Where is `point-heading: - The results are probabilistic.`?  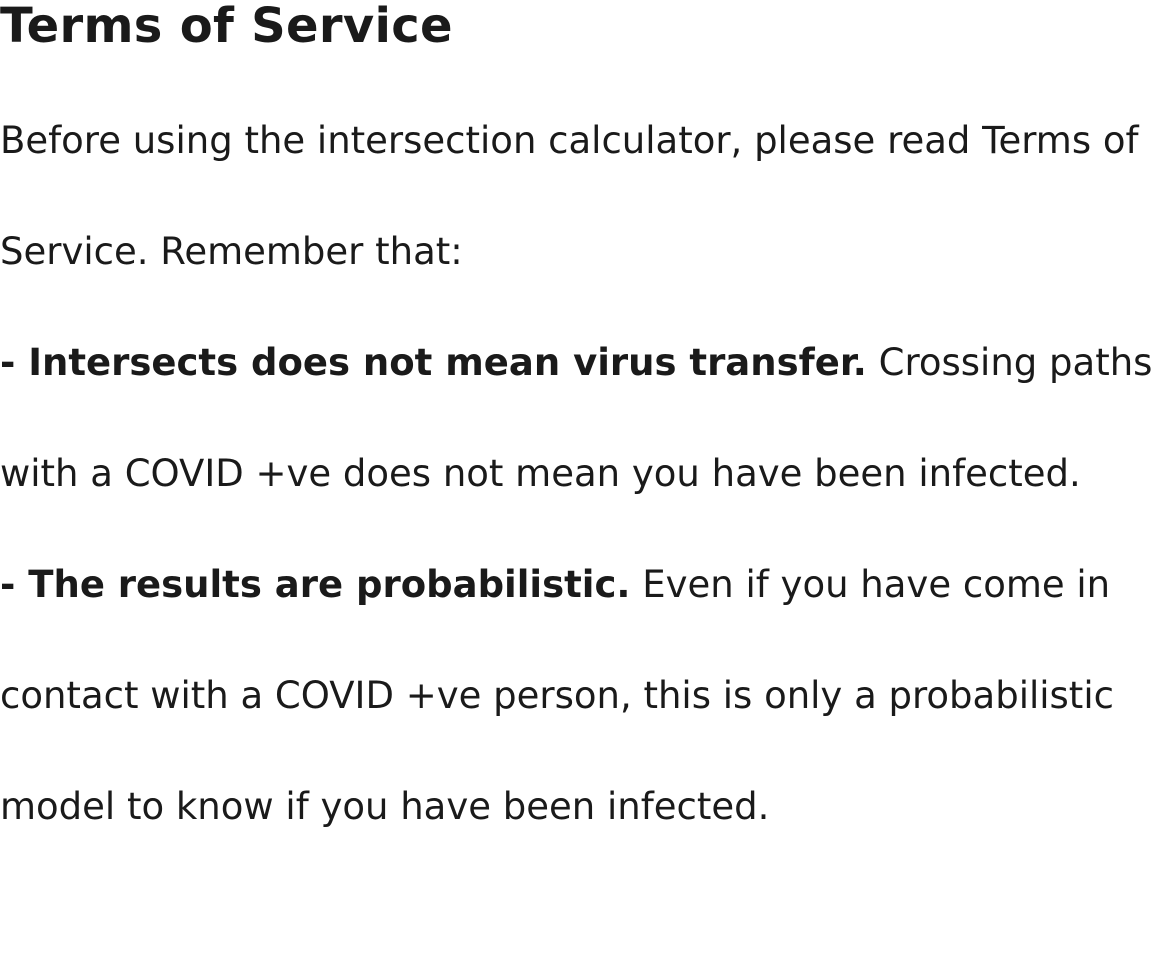 point-heading: - The results are probabilistic. is located at coordinates (315, 584).